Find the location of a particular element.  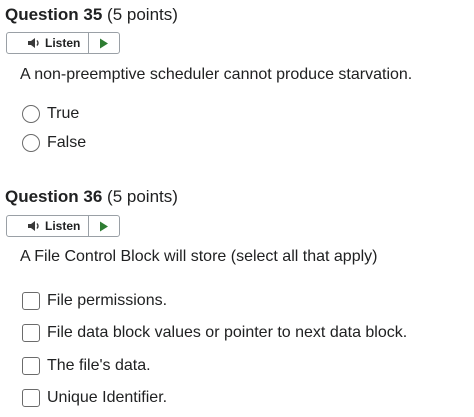

question-number: Question 35 is located at coordinates (54, 14).